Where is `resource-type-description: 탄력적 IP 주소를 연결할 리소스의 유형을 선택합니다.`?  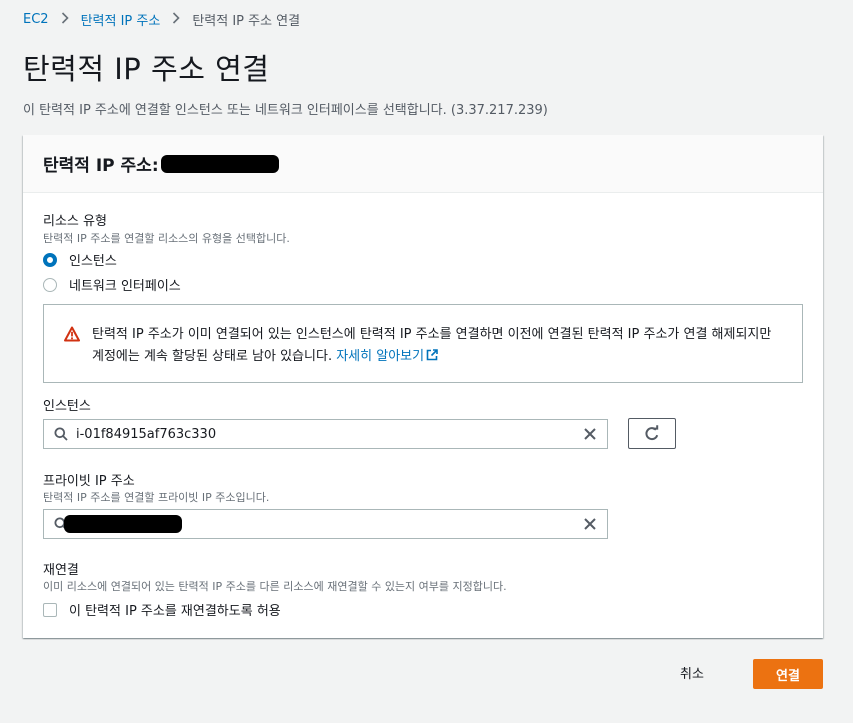
resource-type-description: 탄력적 IP 주소를 연결할 리소스의 유형을 선택합니다. is located at coordinates (166, 238).